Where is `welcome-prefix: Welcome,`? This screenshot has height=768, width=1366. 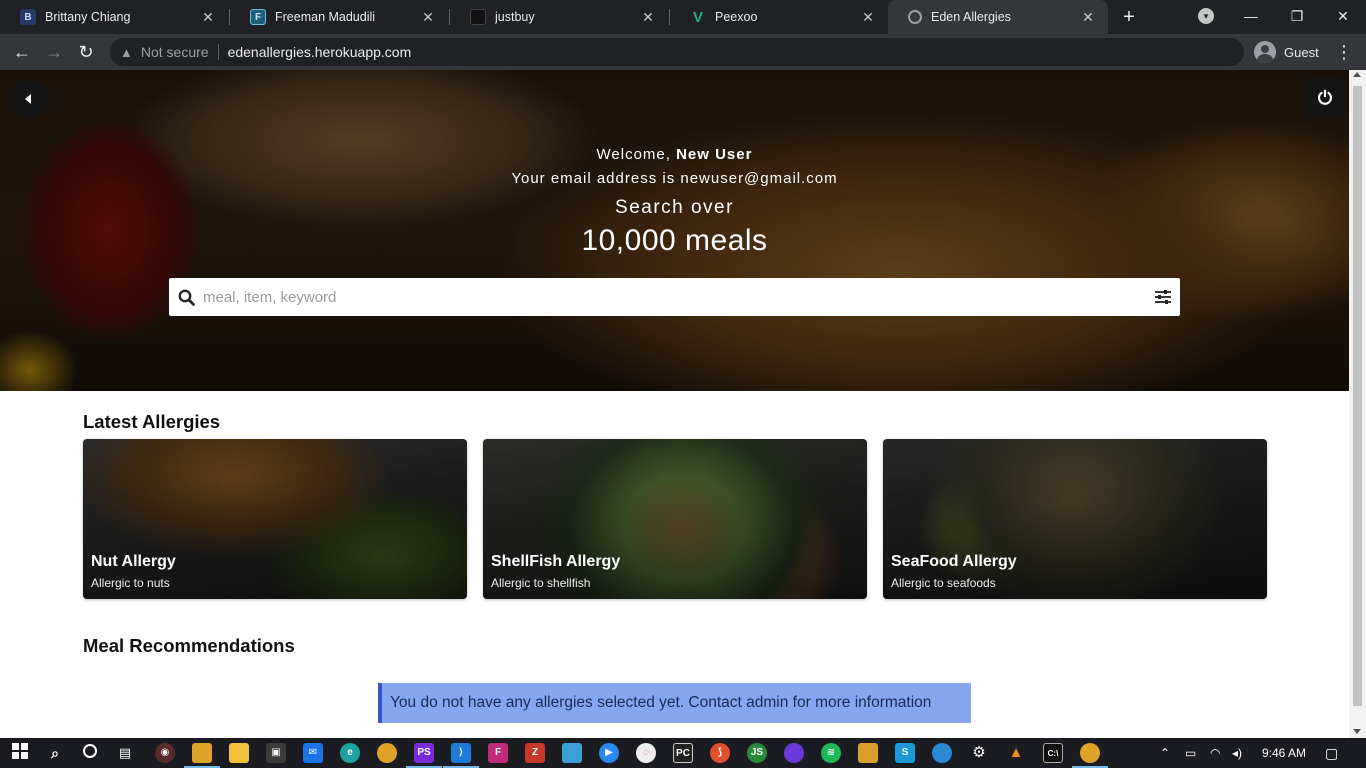
welcome-prefix: Welcome, is located at coordinates (636, 154).